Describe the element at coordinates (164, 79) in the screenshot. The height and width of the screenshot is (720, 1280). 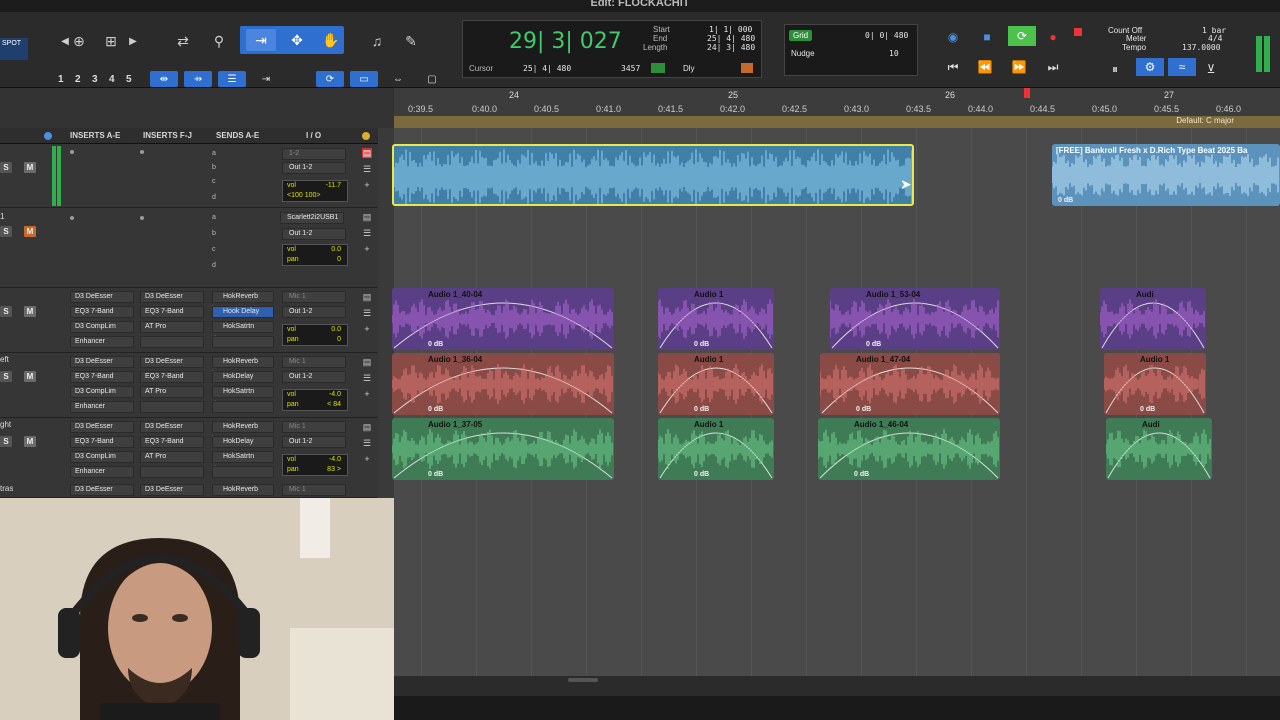
I see `link-timeline-icon: ⇹` at that location.